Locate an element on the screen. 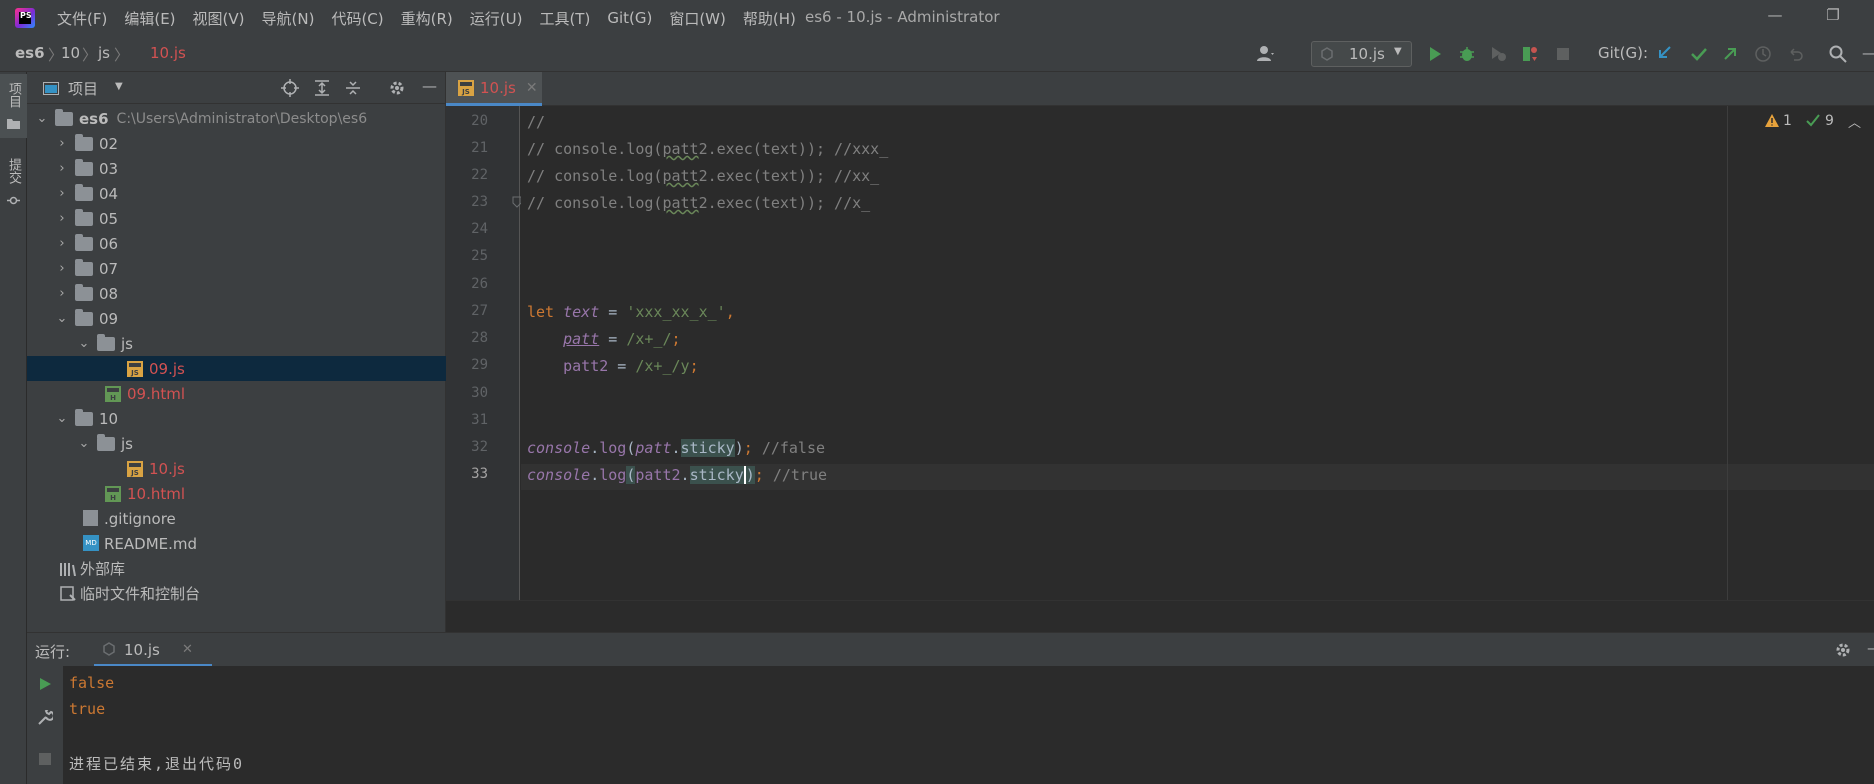  tree-item-folder: › 08 is located at coordinates (236, 293).